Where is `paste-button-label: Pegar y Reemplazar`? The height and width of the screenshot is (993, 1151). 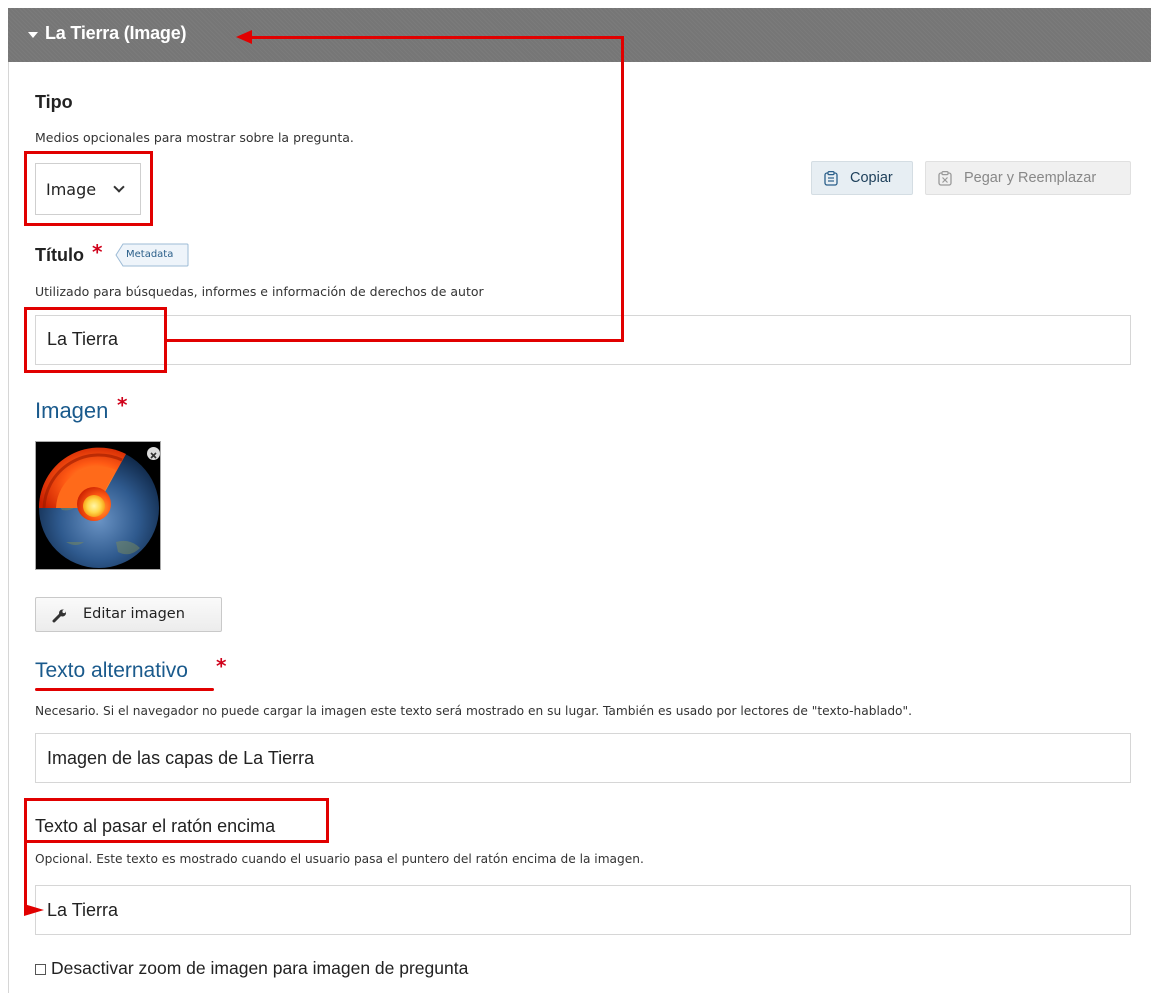
paste-button-label: Pegar y Reemplazar is located at coordinates (1030, 178).